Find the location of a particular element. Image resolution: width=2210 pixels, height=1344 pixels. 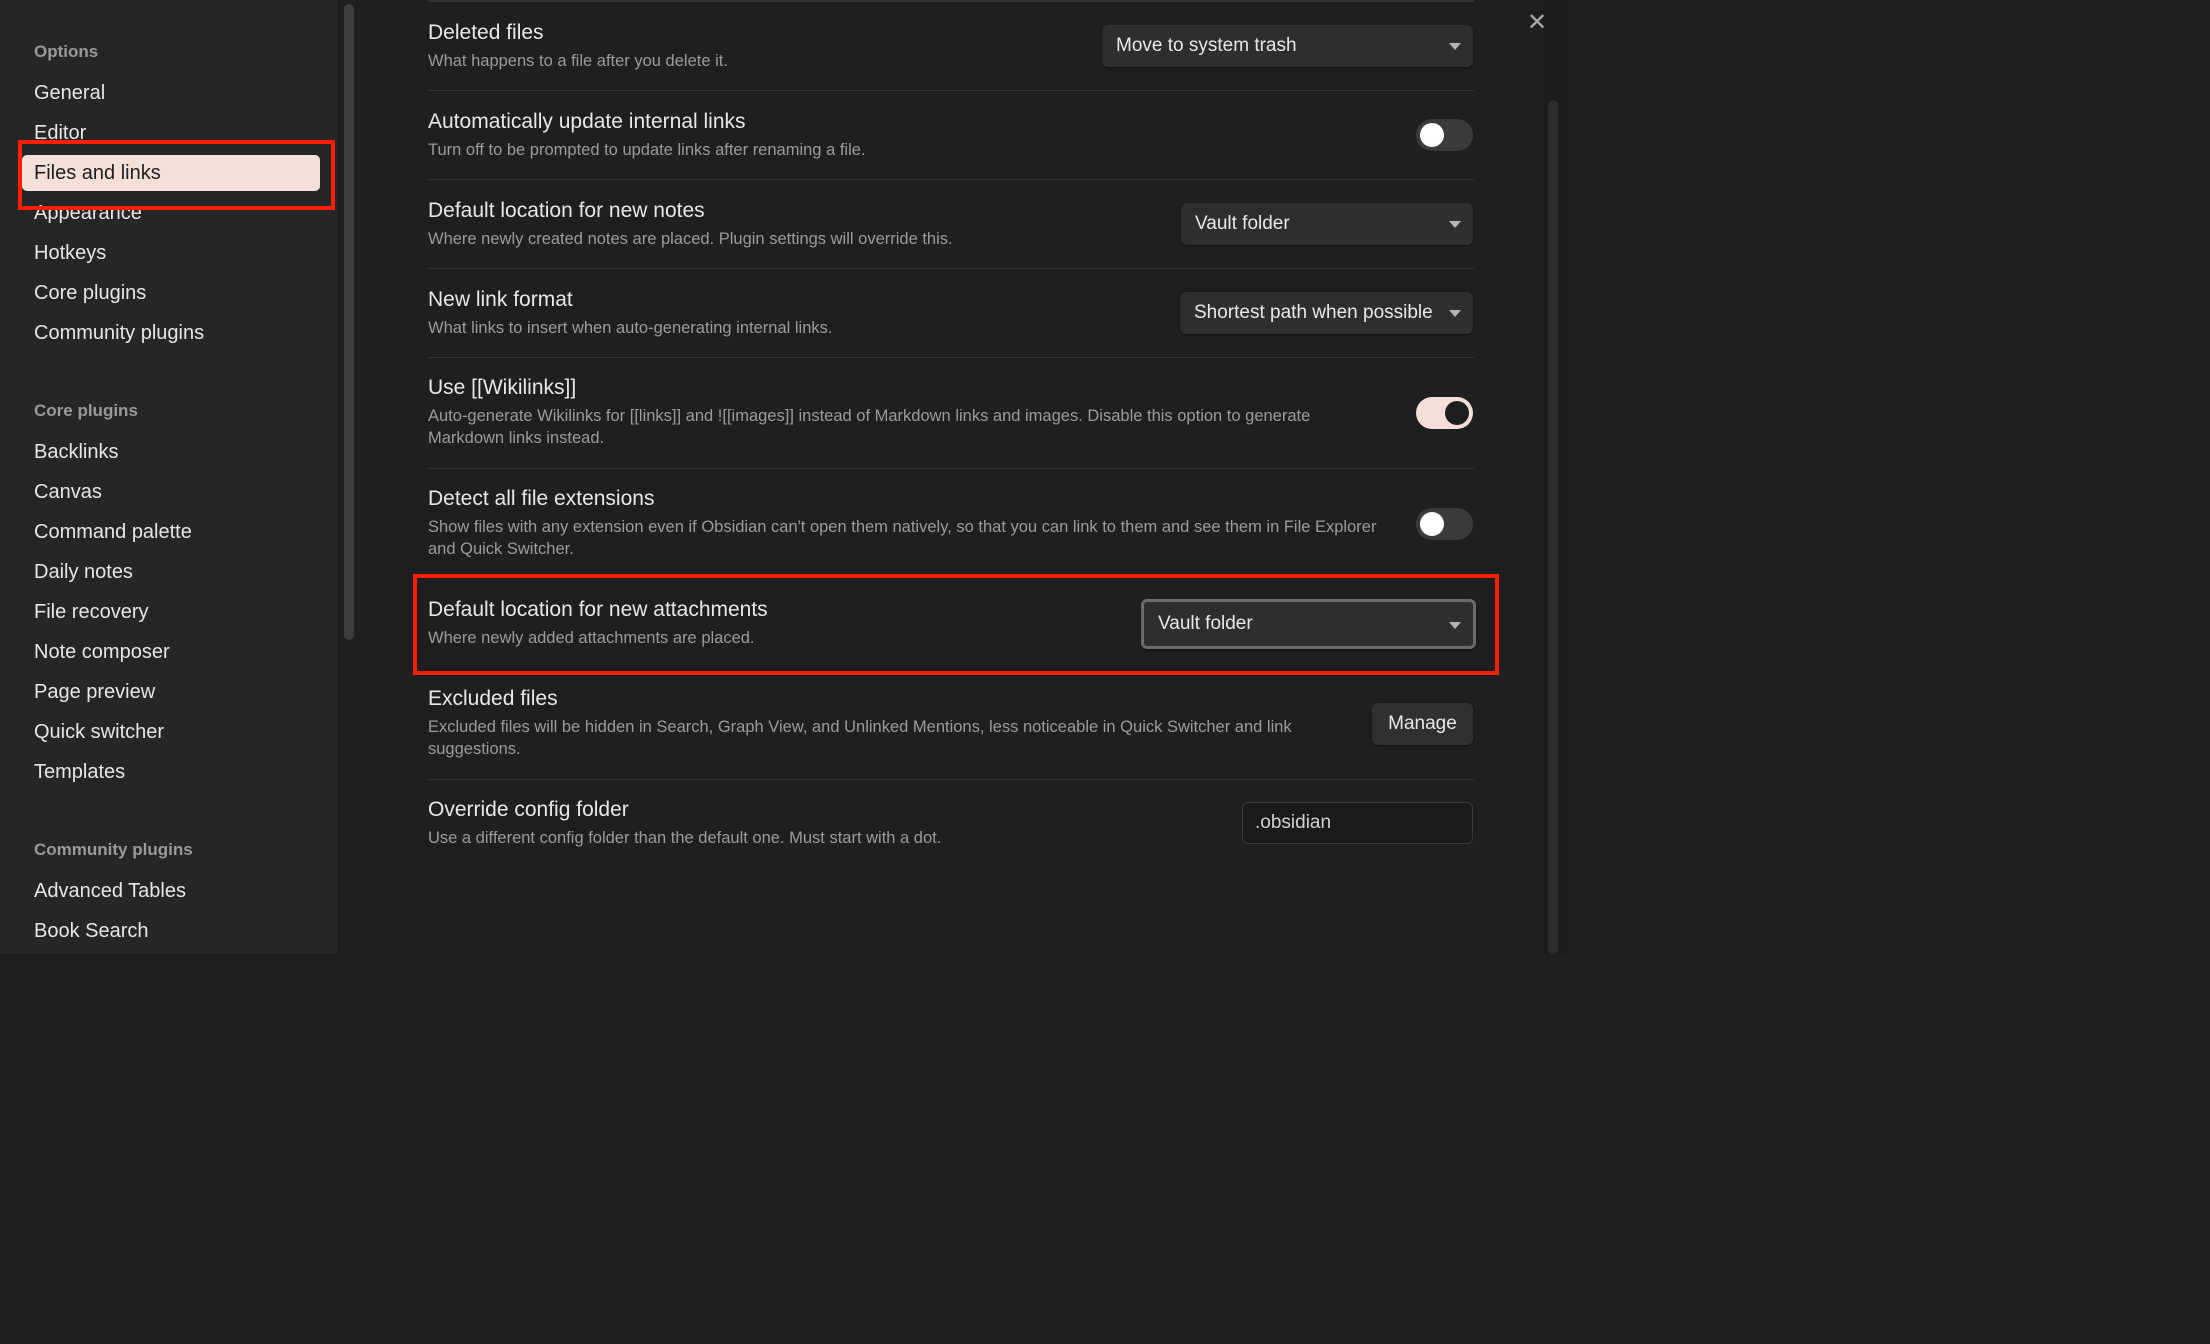

sidebar-item-page-preview: Page preview is located at coordinates (171, 692).